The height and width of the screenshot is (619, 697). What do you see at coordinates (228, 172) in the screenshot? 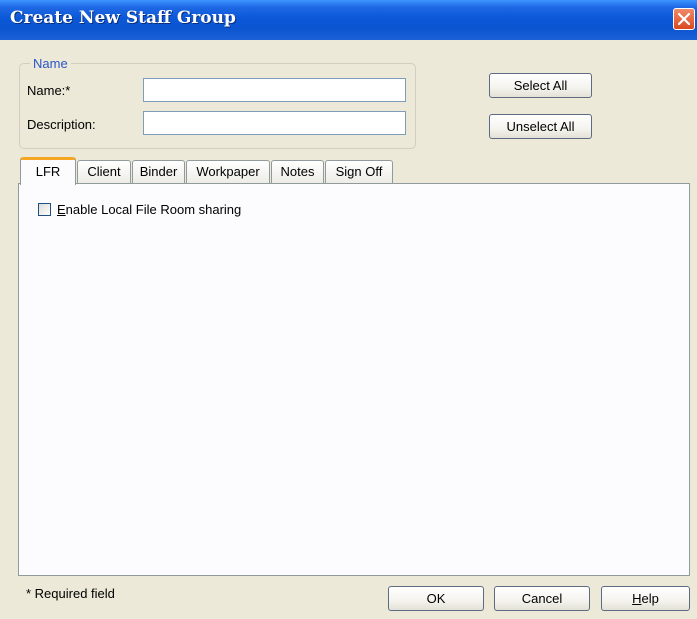
I see `tab-workpaper: Workpaper` at bounding box center [228, 172].